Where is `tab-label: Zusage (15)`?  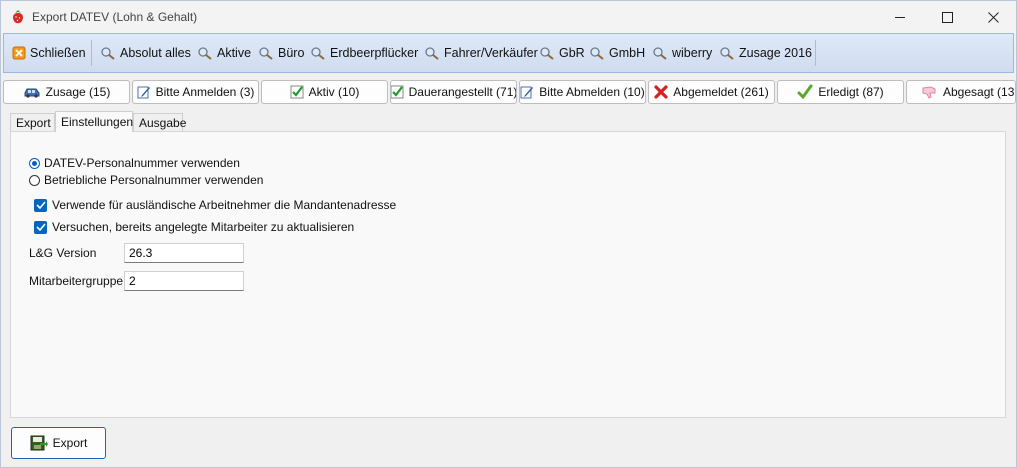
tab-label: Zusage (15) is located at coordinates (78, 92).